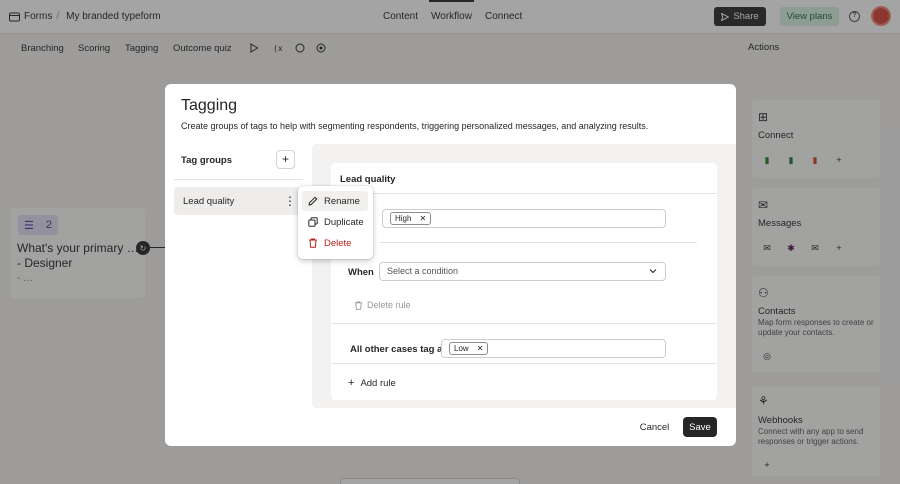 The width and height of the screenshot is (900, 484). Describe the element at coordinates (423, 271) in the screenshot. I see `condition-placeholder: Select a condition` at that location.